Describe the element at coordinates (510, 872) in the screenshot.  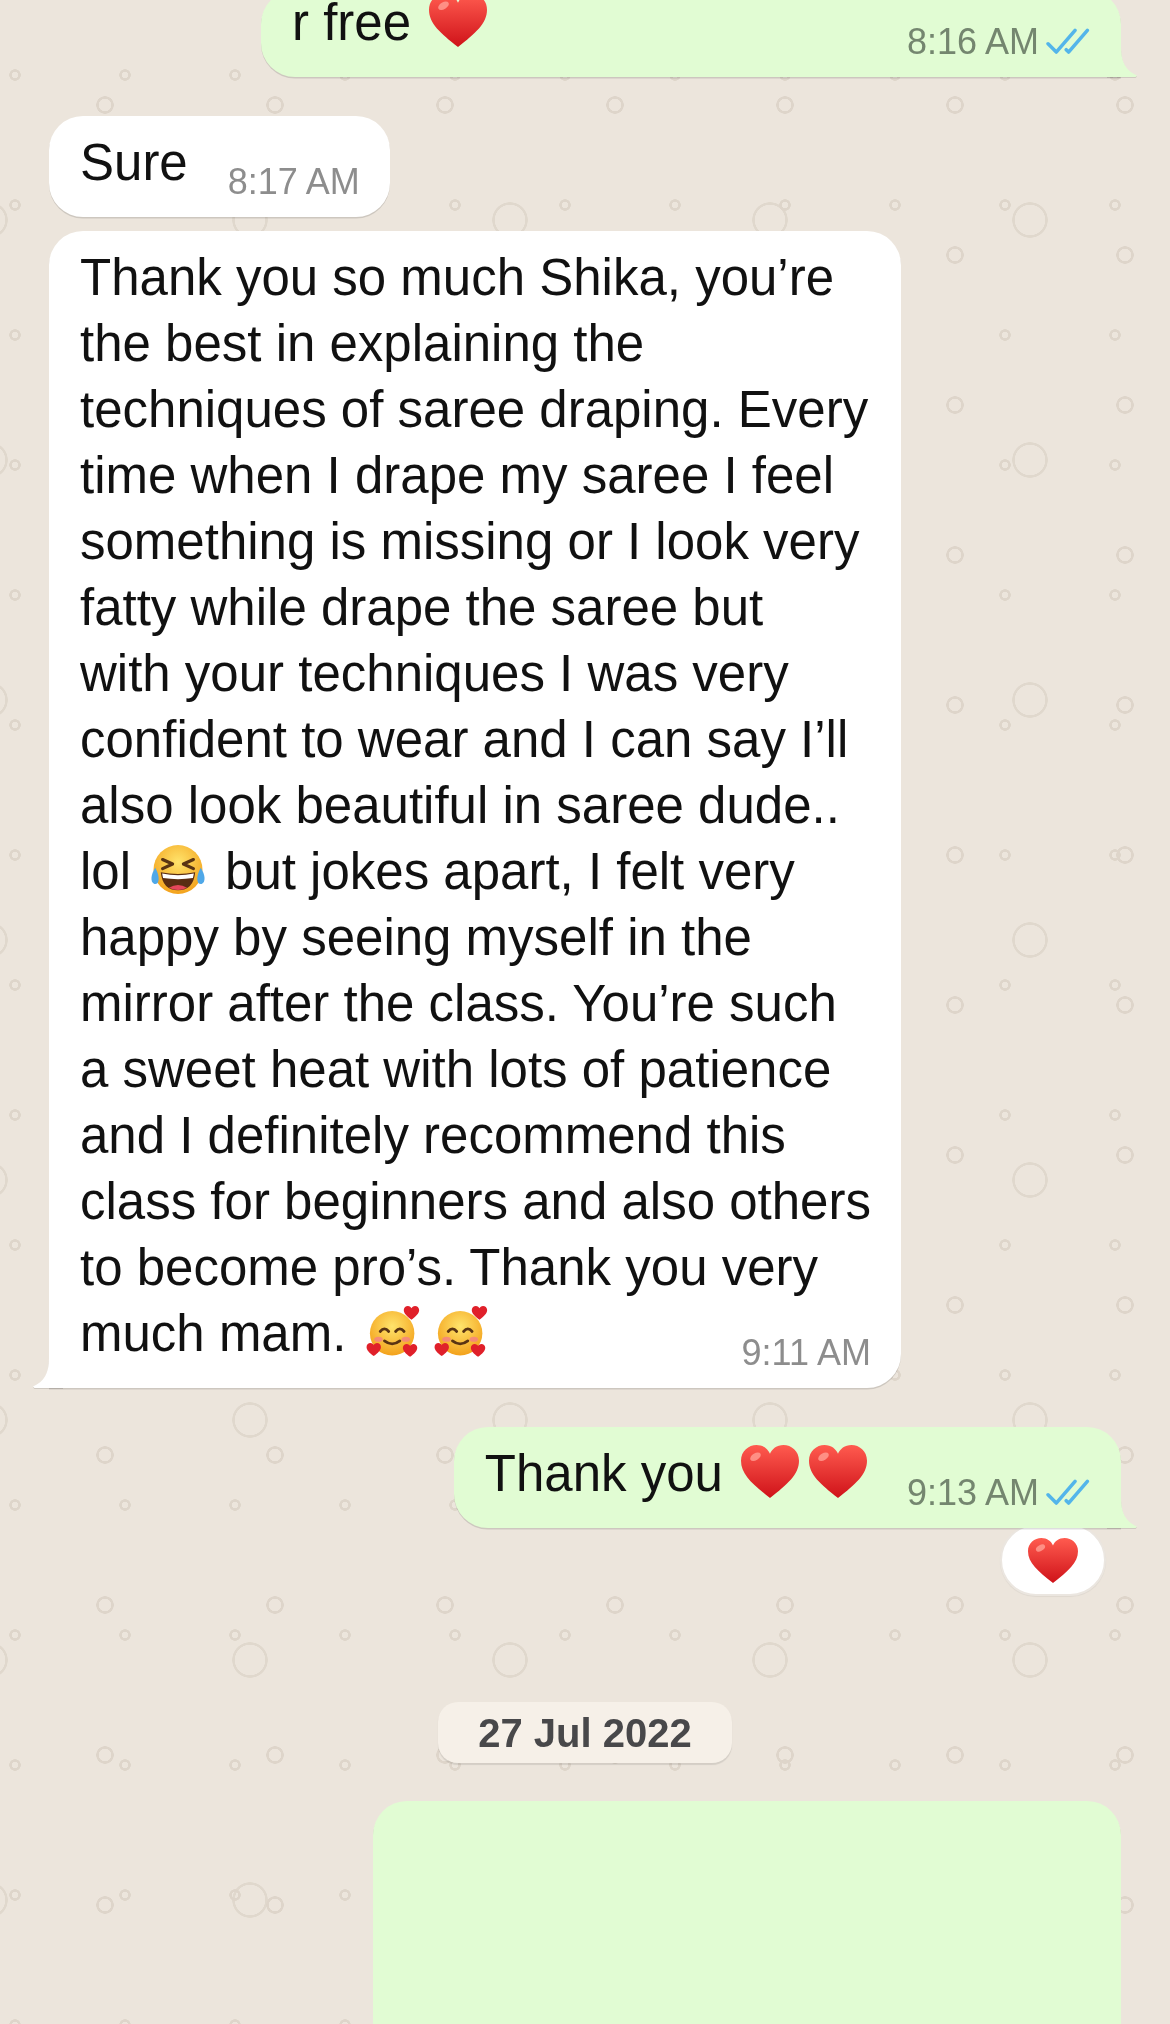
I see `message-text: but jokes apart, I felt very` at that location.